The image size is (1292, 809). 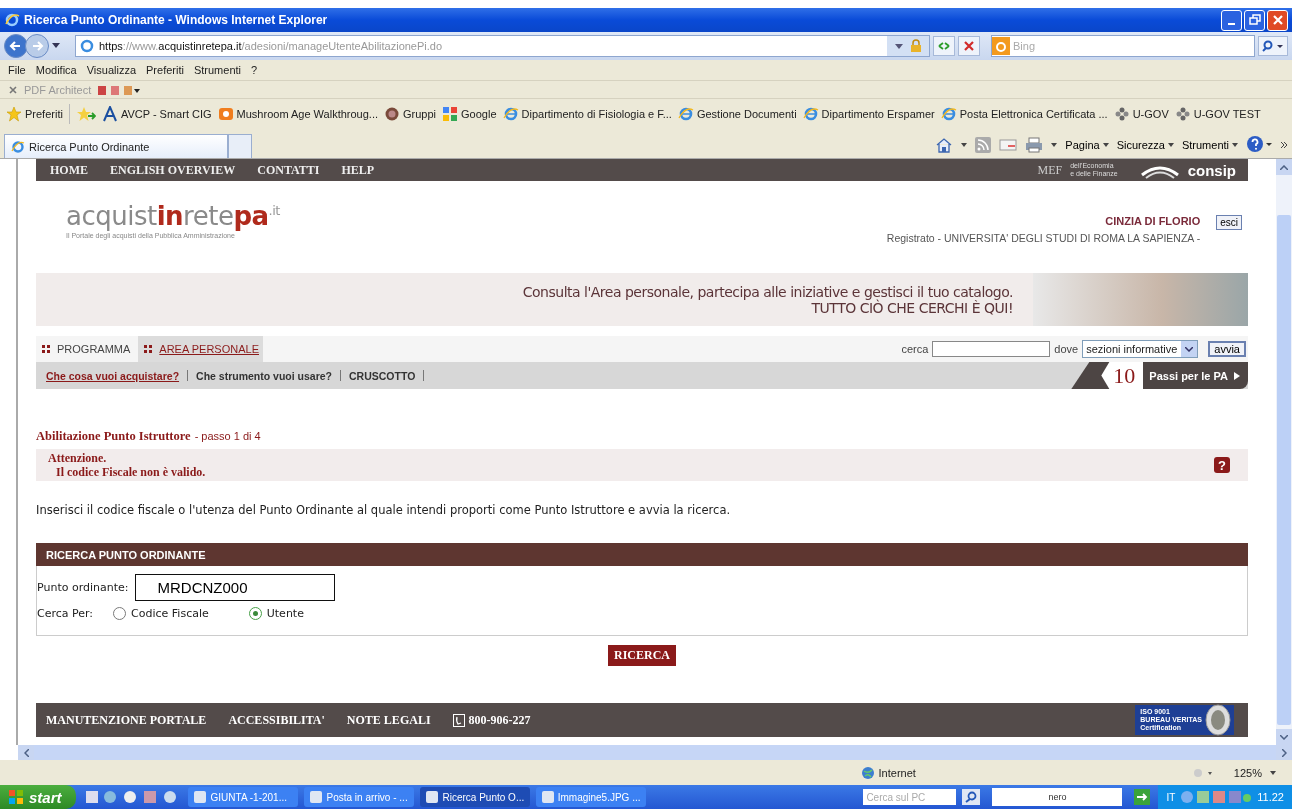 What do you see at coordinates (176, 20) in the screenshot?
I see `window-title: Ricerca Punto Ordinante - Windows Internet Explorer` at bounding box center [176, 20].